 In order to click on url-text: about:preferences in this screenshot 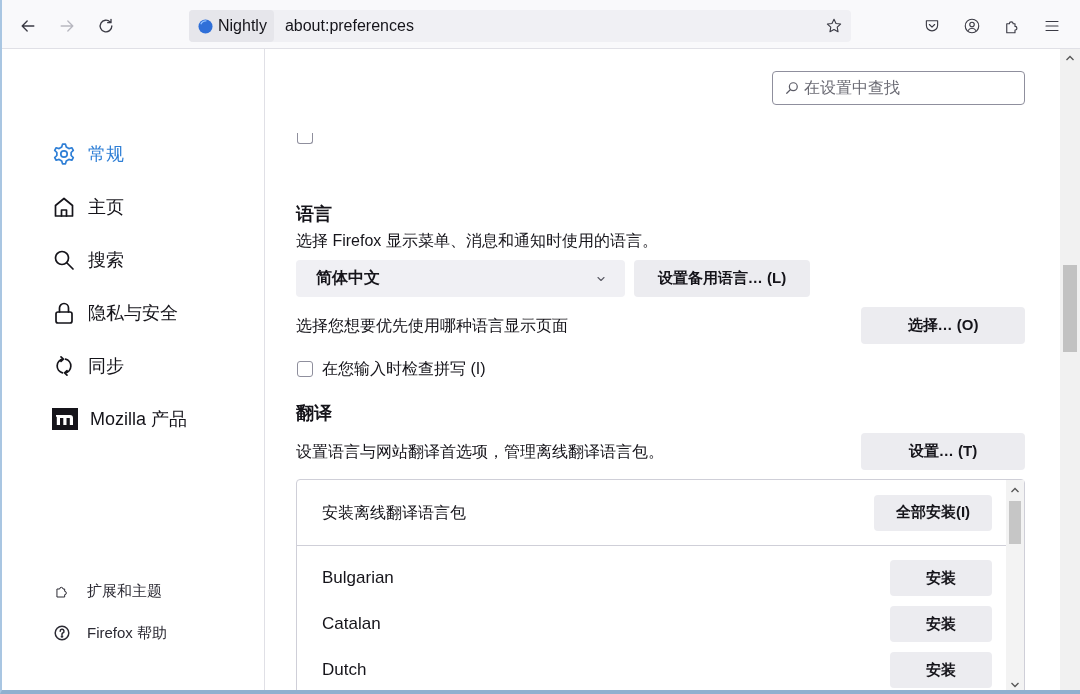, I will do `click(349, 26)`.